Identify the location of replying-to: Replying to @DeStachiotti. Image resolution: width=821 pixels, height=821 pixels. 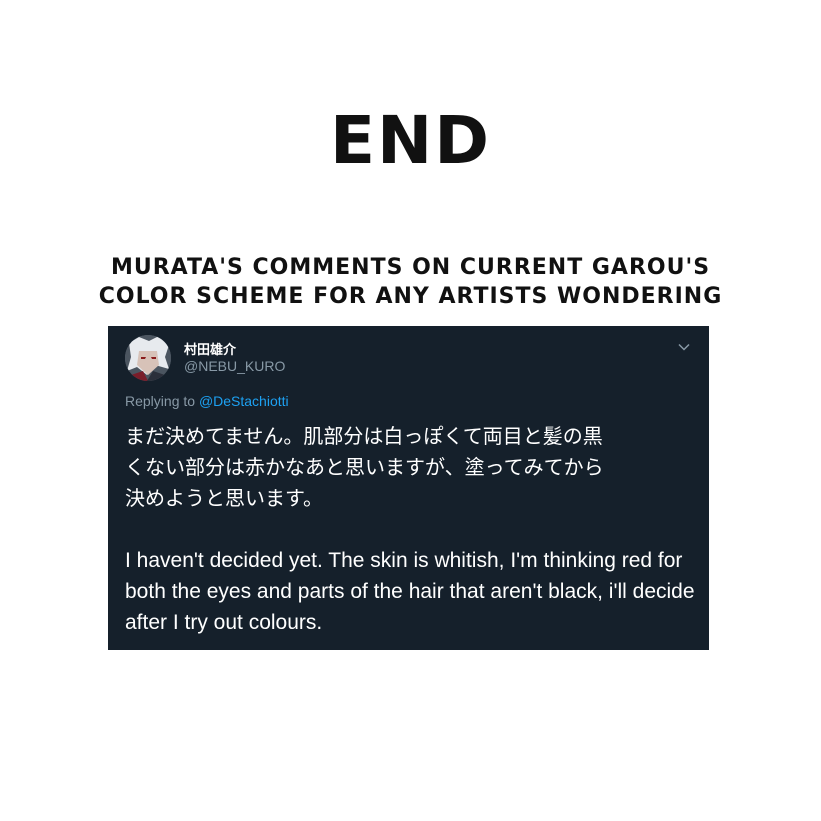
(207, 401).